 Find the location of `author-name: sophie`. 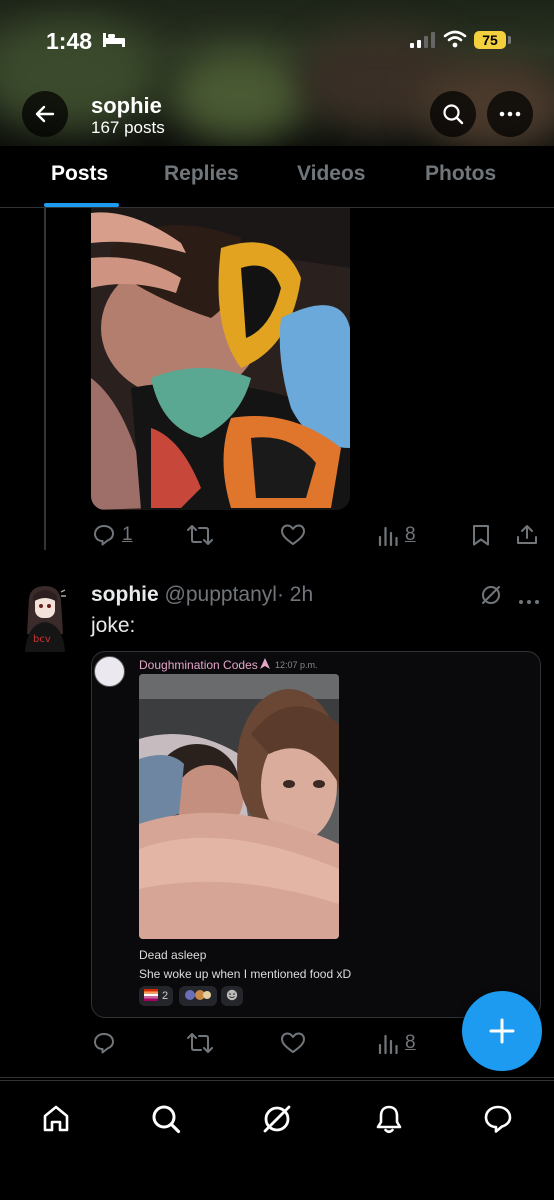

author-name: sophie is located at coordinates (125, 594).